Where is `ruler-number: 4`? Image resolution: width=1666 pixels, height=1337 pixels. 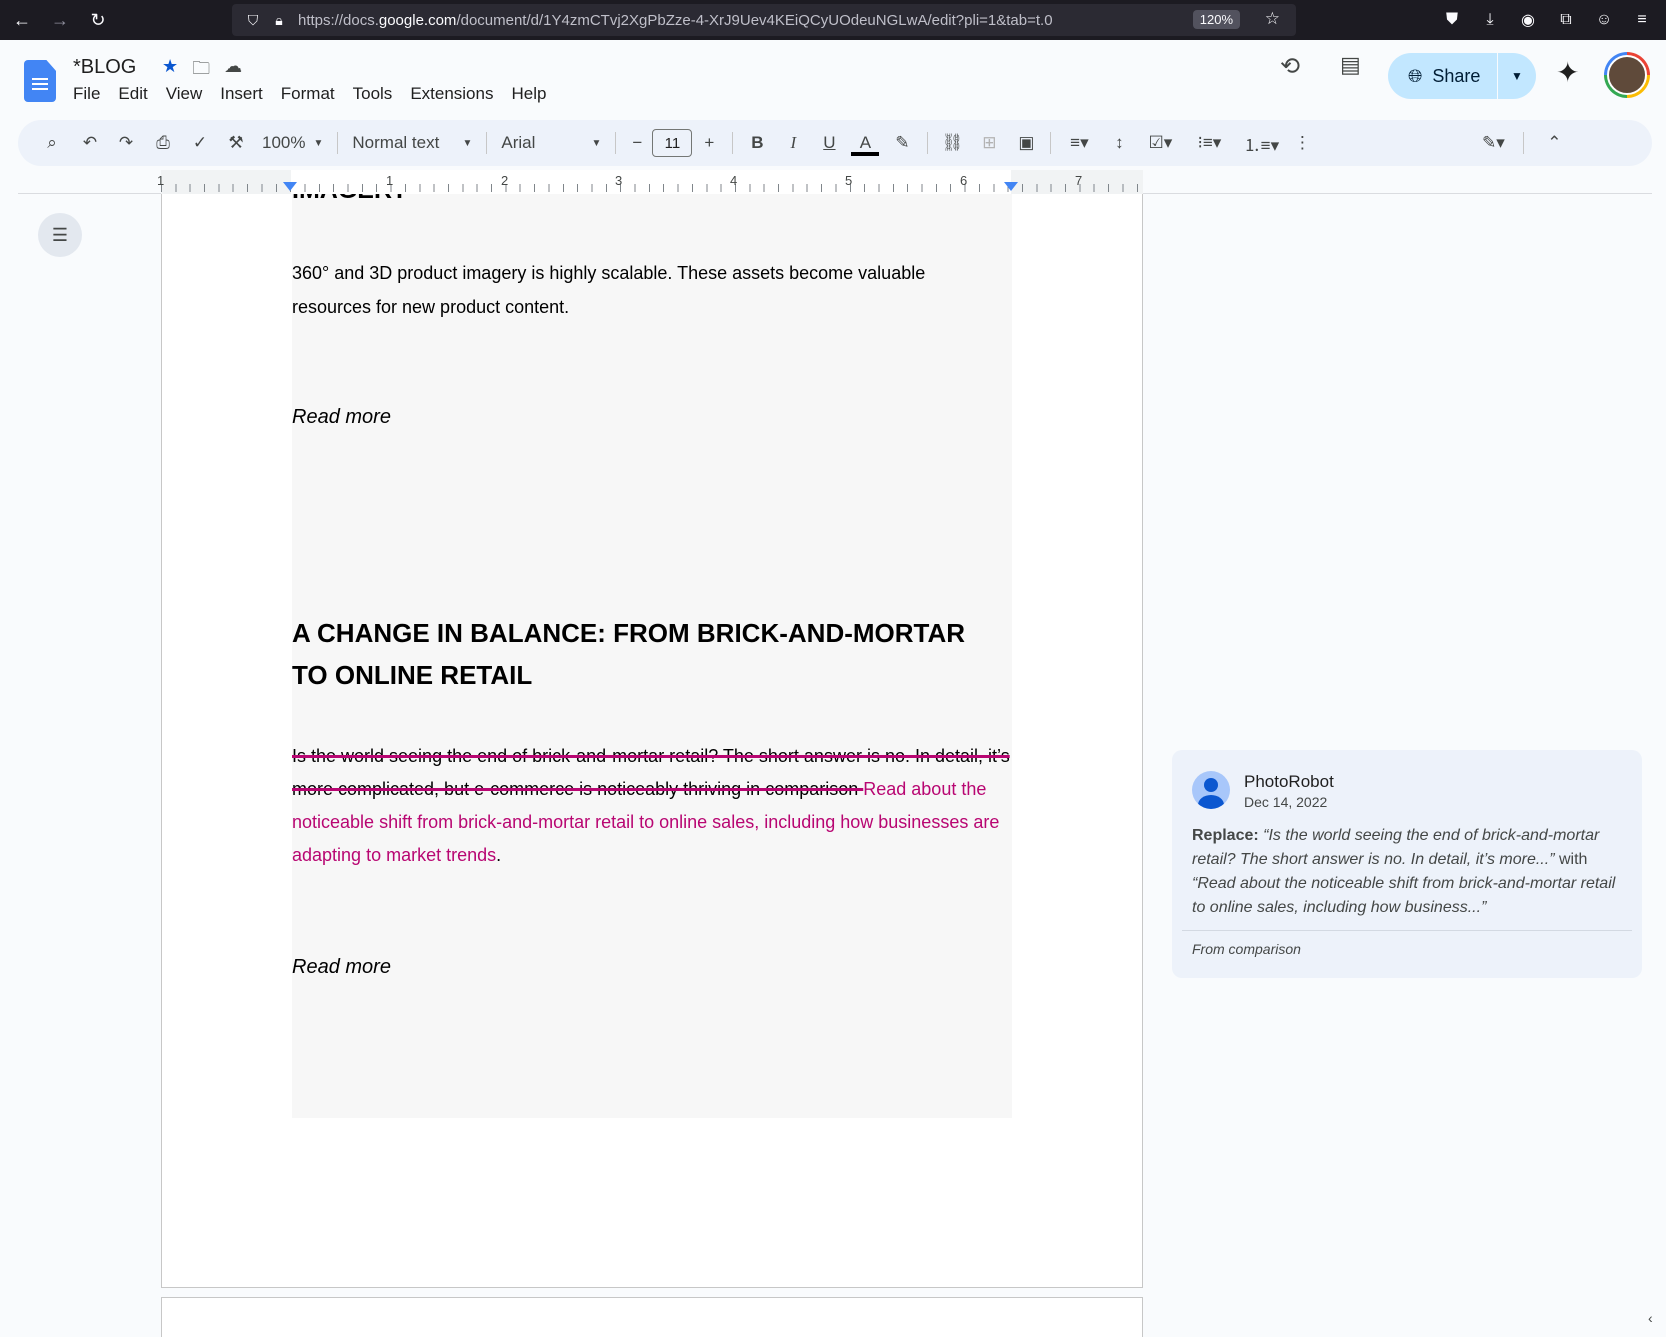
ruler-number: 4 is located at coordinates (734, 180).